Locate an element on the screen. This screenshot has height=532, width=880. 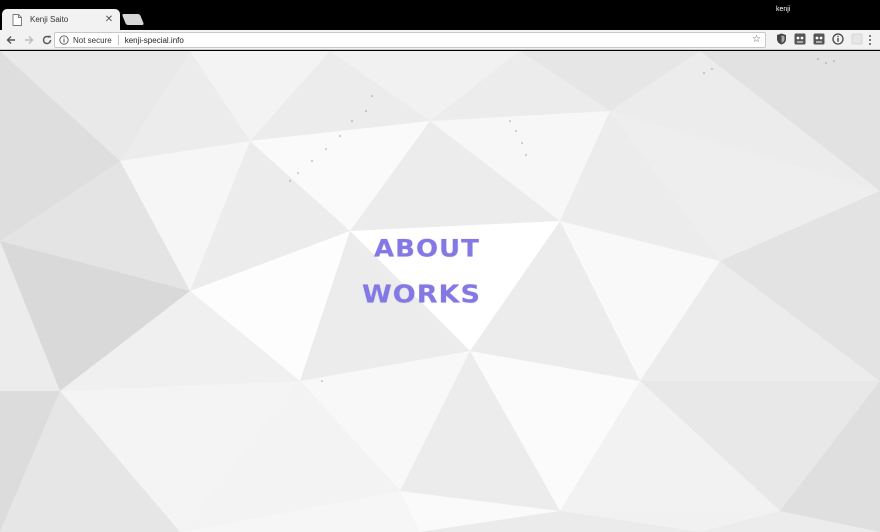
browser-title-bar: Kenji Saito ✕ kenji is located at coordinates (440, 15).